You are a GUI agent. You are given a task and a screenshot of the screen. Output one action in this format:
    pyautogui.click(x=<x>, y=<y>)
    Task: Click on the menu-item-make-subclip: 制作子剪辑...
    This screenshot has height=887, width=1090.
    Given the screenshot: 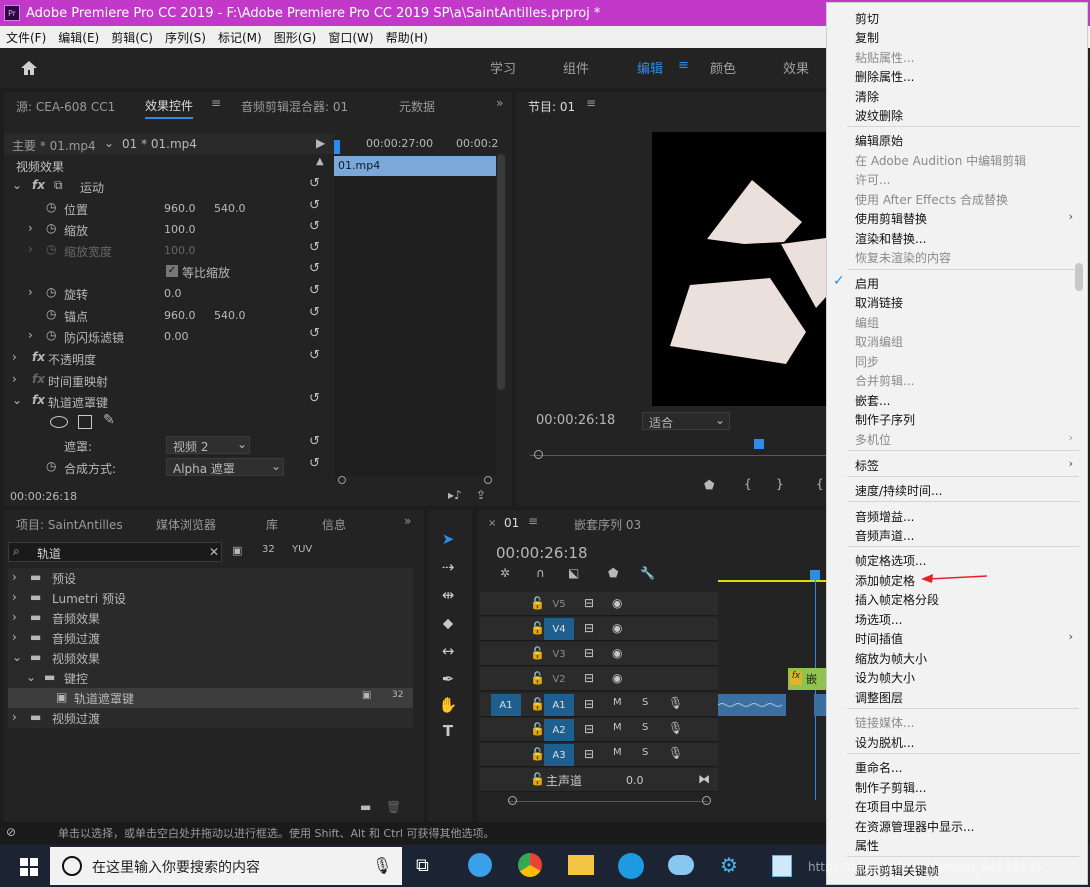 What is the action you would take?
    pyautogui.click(x=890, y=787)
    